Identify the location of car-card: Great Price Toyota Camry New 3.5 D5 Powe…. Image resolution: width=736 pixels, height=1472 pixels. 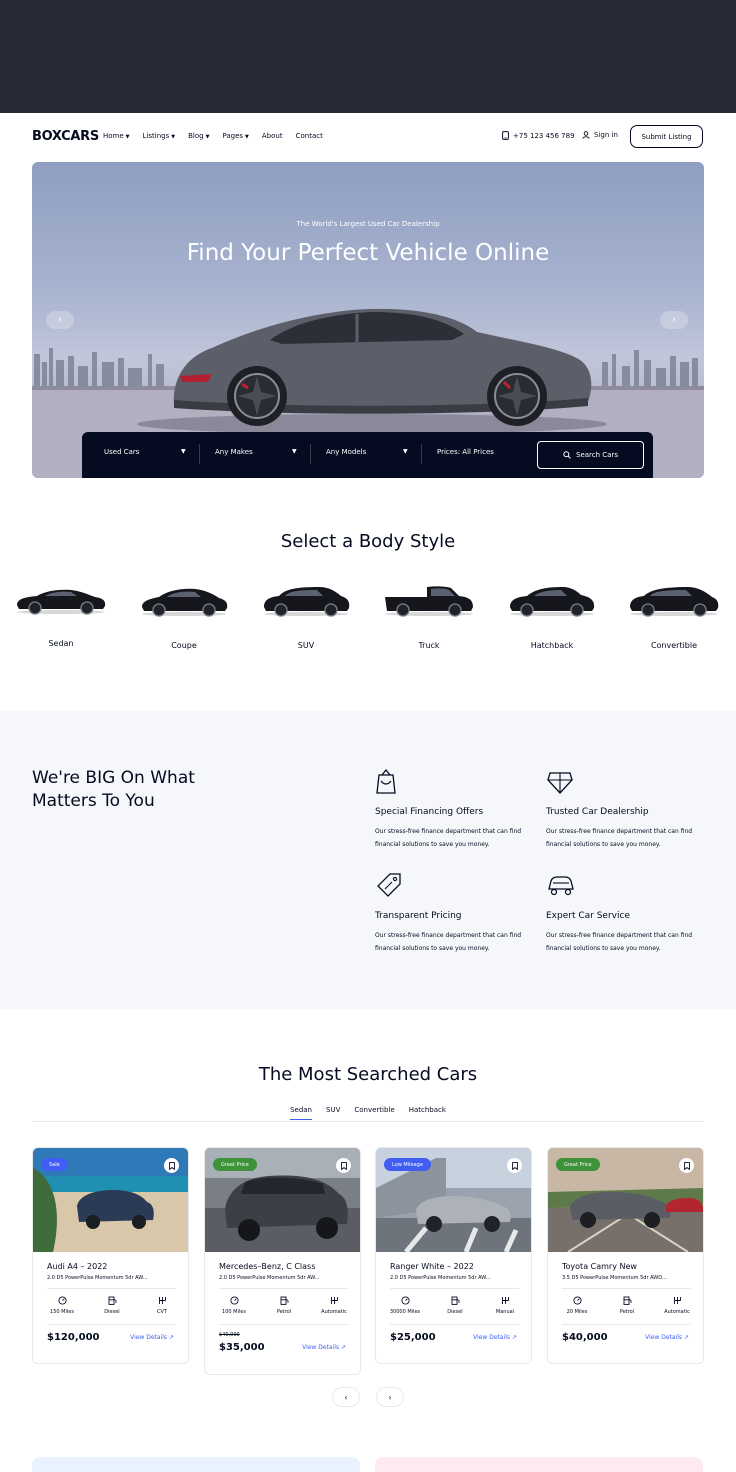
(625, 1255).